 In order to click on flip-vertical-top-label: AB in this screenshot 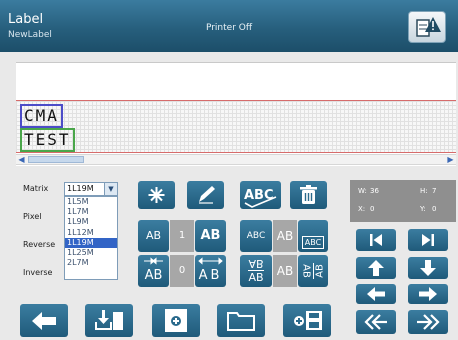, I will do `click(256, 263)`.